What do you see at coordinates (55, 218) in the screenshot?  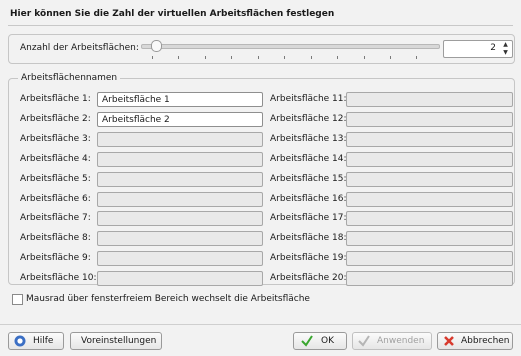 I see `row-label: Arbeitsfläche 7:` at bounding box center [55, 218].